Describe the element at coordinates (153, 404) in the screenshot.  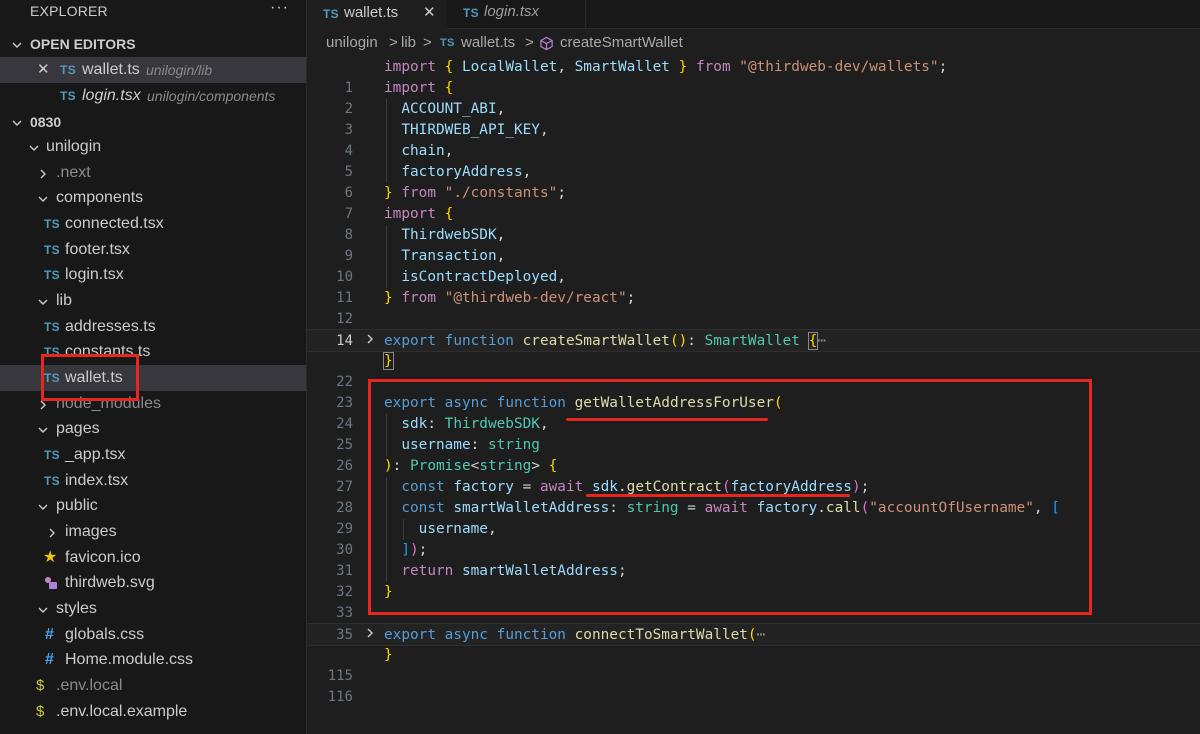
I see `folder-node-modules: node_modules` at that location.